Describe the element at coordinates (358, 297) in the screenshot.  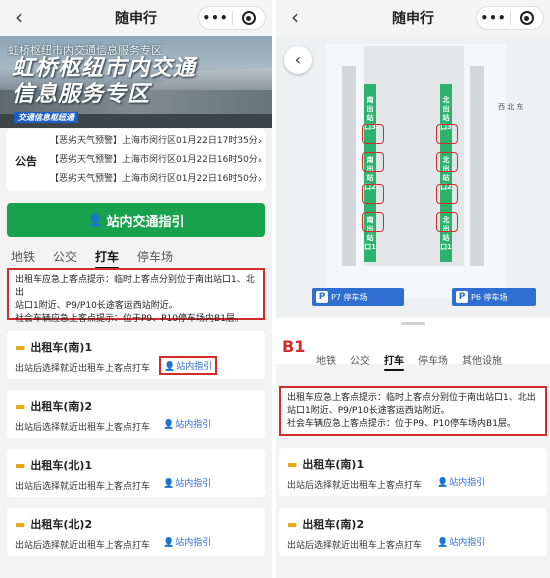
I see `parking-p7: P P7 停车场` at that location.